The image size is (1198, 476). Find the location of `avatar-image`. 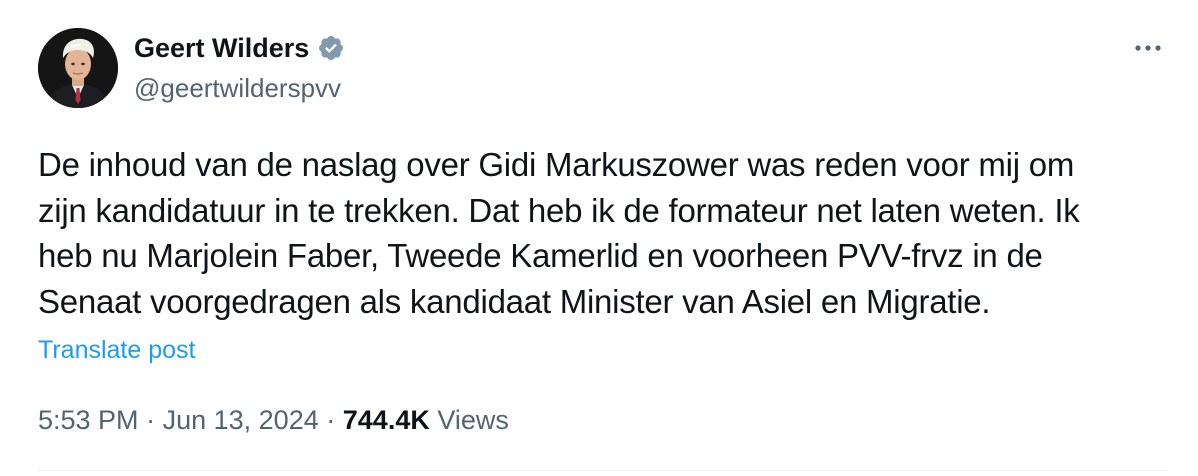

avatar-image is located at coordinates (78, 68).